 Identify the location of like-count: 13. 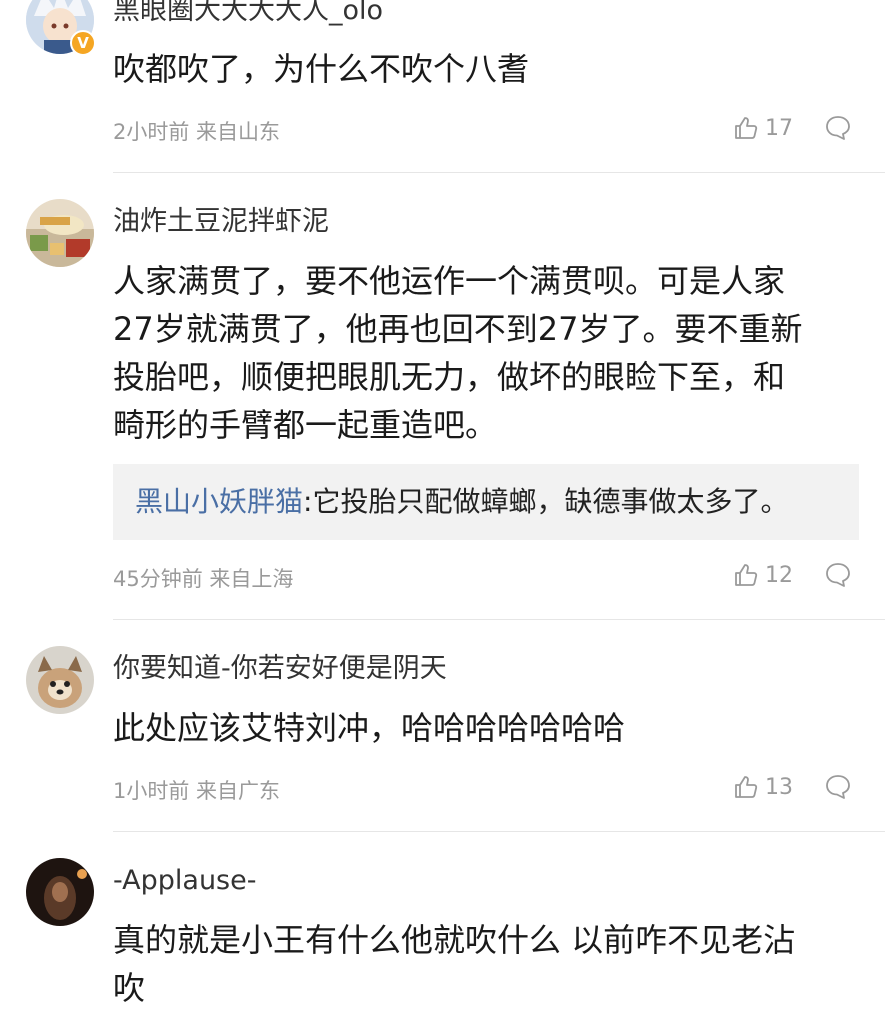
(779, 787).